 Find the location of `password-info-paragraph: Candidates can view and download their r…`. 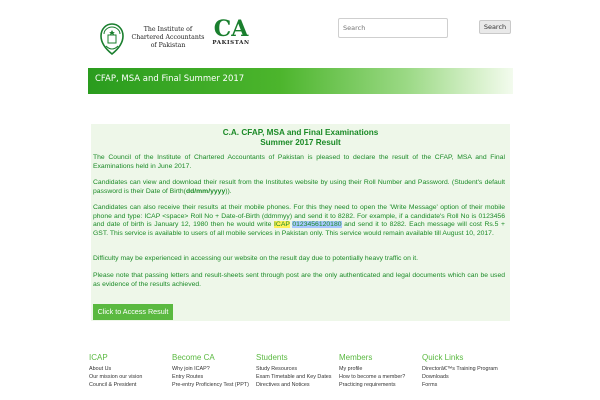

password-info-paragraph: Candidates can view and download their r… is located at coordinates (299, 187).